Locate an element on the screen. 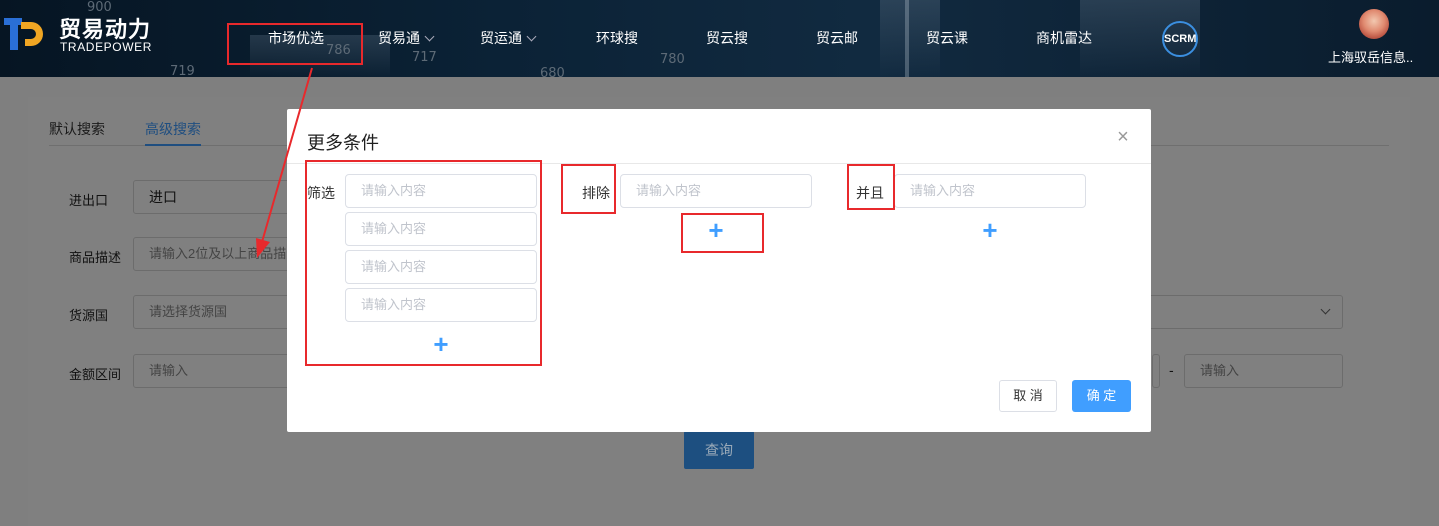 The width and height of the screenshot is (1439, 526). nav-item-cloud-course: 贸云课 is located at coordinates (947, 38).